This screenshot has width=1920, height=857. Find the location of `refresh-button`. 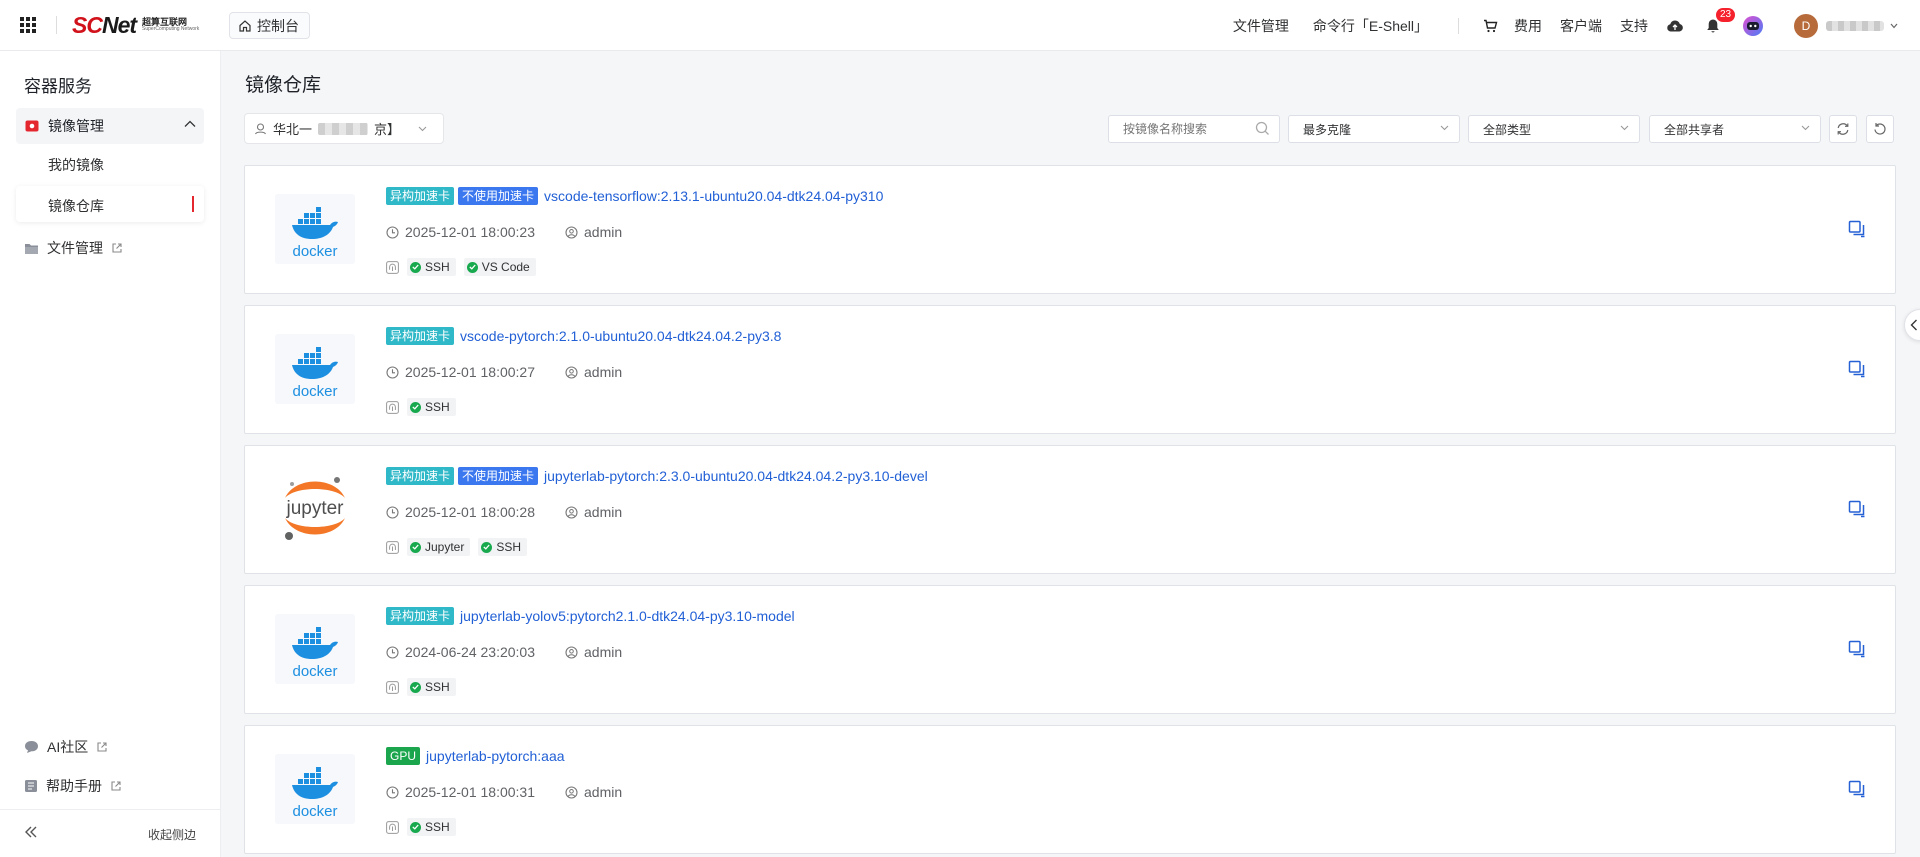

refresh-button is located at coordinates (1880, 129).